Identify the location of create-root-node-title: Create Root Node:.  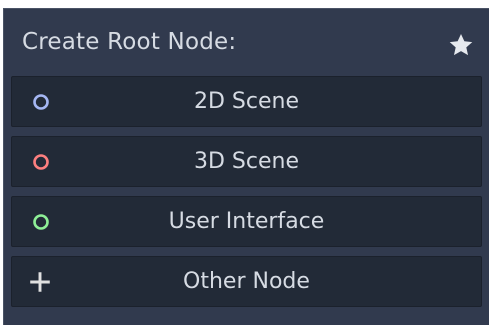
(129, 42).